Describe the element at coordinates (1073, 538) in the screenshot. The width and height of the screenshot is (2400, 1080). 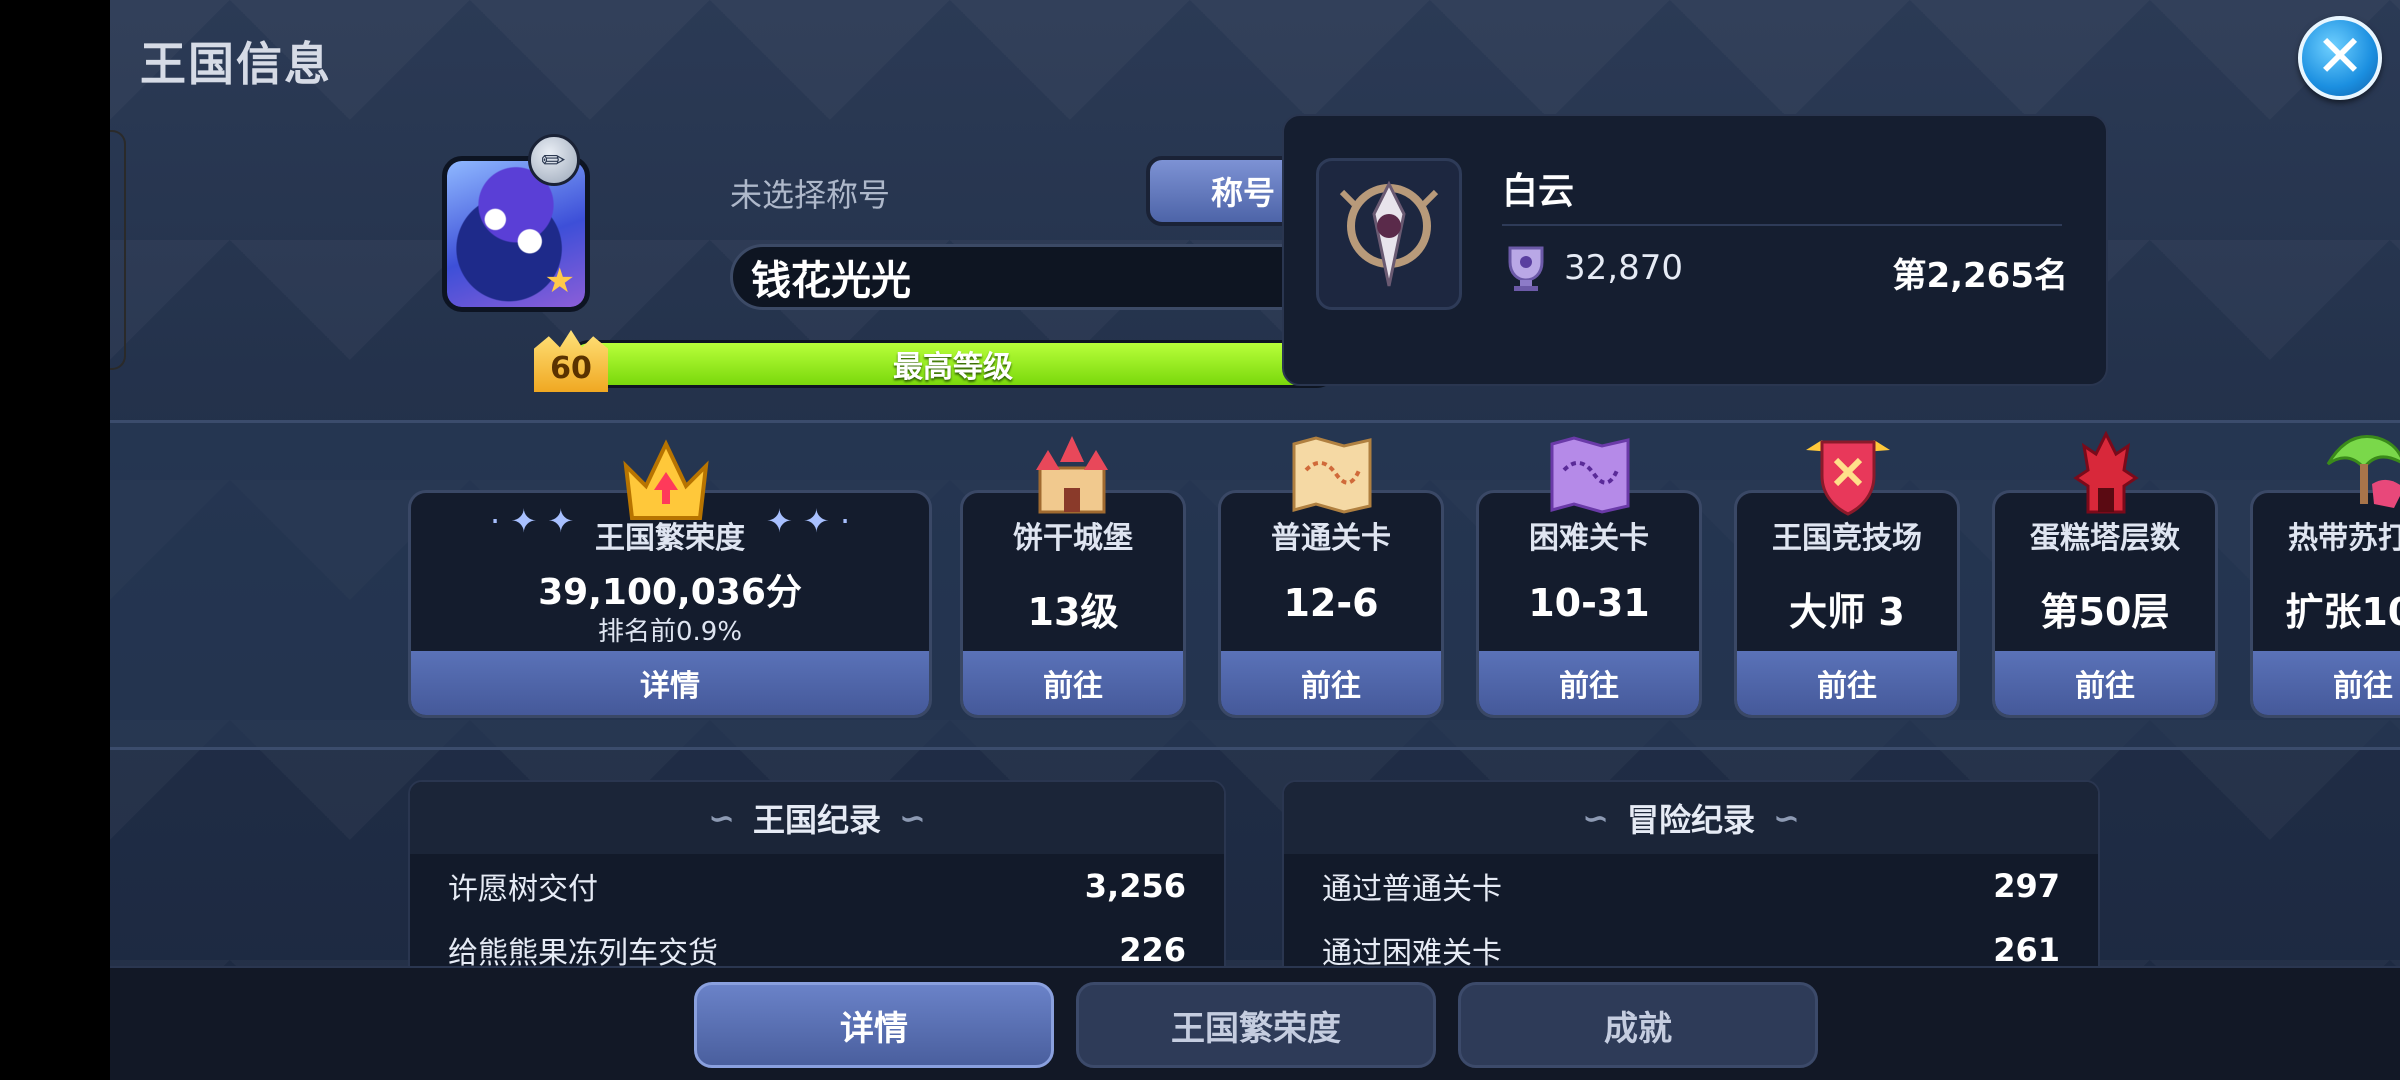
I see `card-label: 饼干城堡` at that location.